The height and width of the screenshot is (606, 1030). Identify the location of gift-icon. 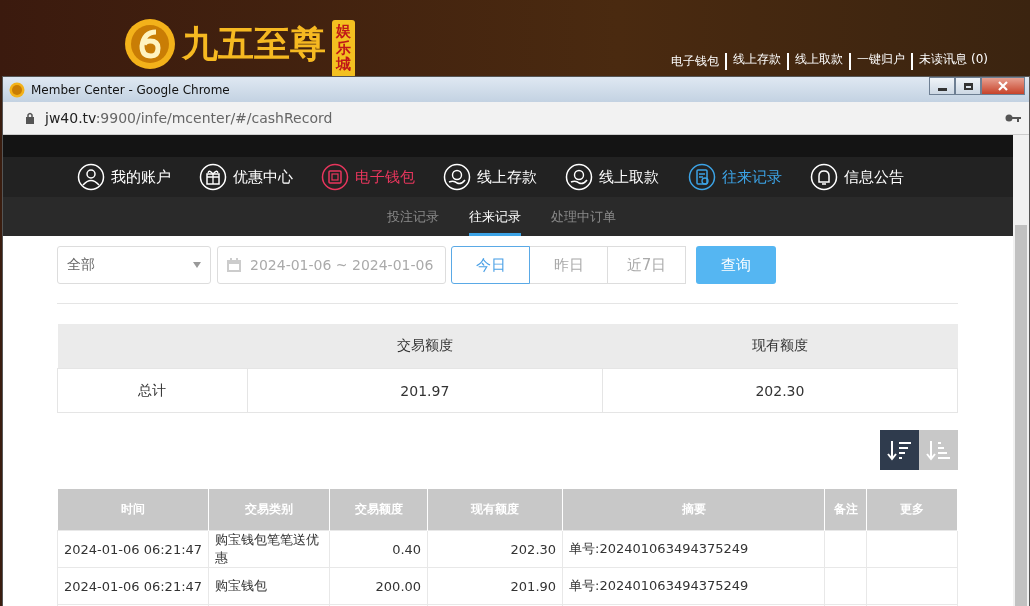
(213, 177).